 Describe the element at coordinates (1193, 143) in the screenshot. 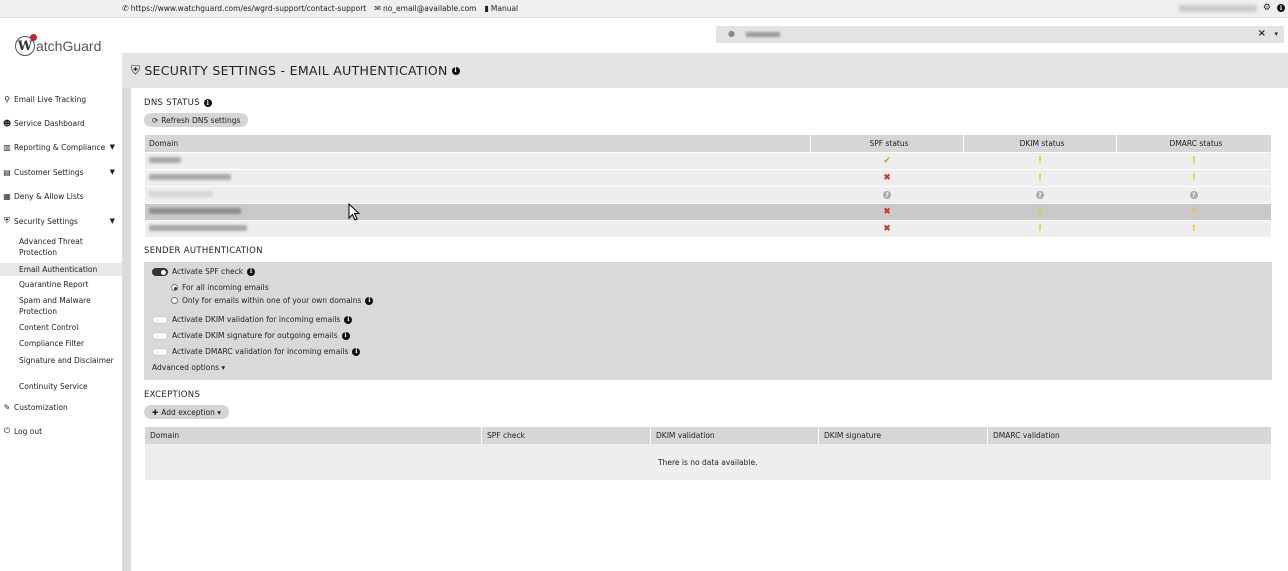

I see `column-header-dmarc: DMARC status` at that location.